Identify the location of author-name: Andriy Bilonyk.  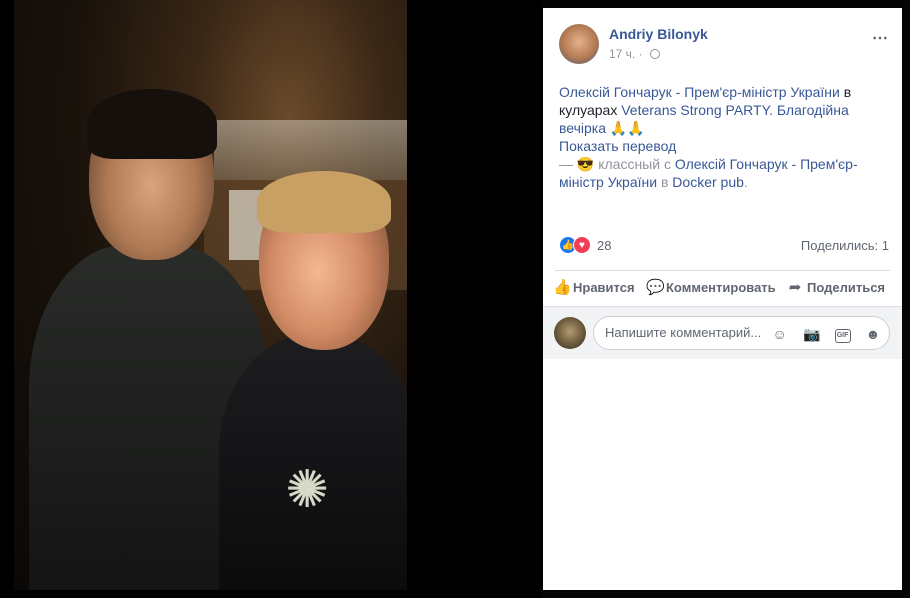
(658, 34).